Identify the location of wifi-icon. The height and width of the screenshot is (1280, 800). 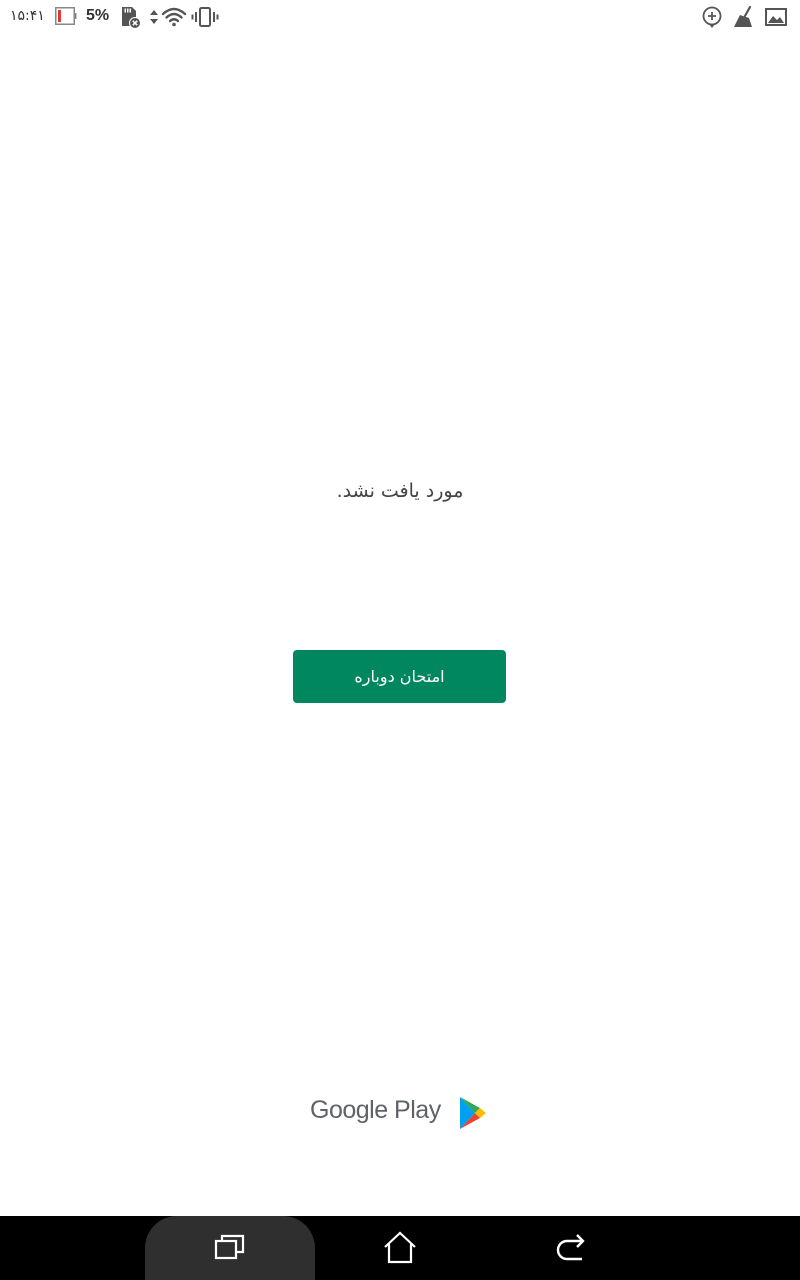
(174, 17).